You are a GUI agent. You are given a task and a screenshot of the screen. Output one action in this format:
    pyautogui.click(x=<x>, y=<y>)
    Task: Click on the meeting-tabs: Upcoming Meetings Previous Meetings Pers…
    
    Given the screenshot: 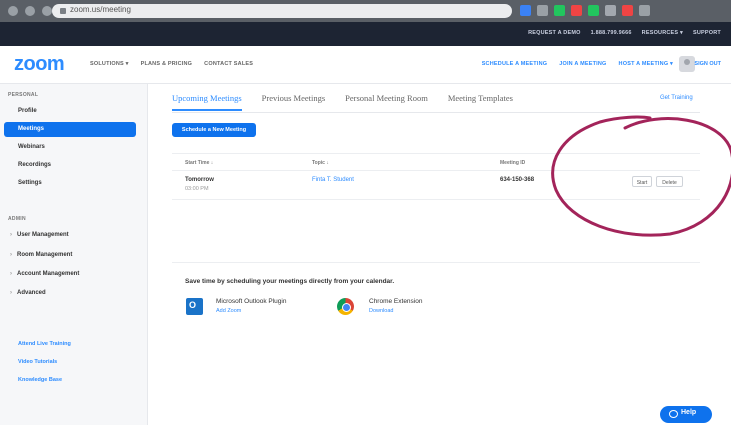 What is the action you would take?
    pyautogui.click(x=342, y=102)
    